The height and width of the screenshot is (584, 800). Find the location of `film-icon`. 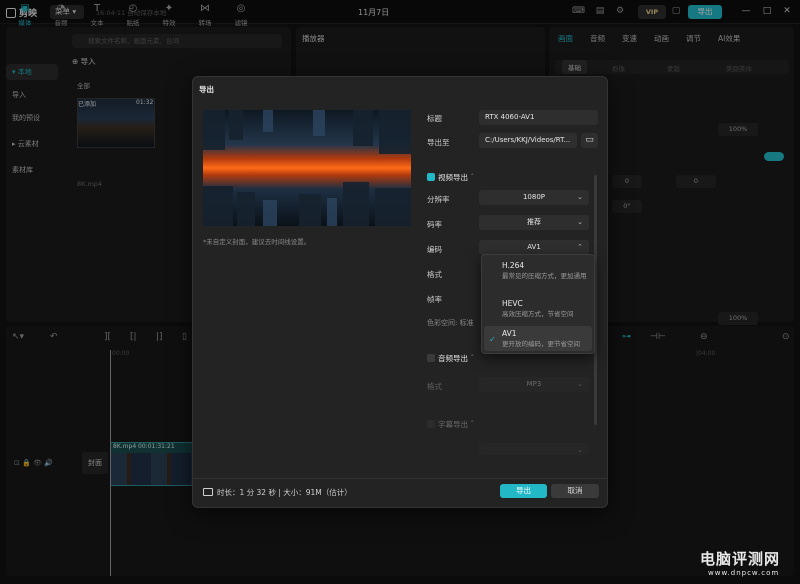

film-icon is located at coordinates (208, 492).